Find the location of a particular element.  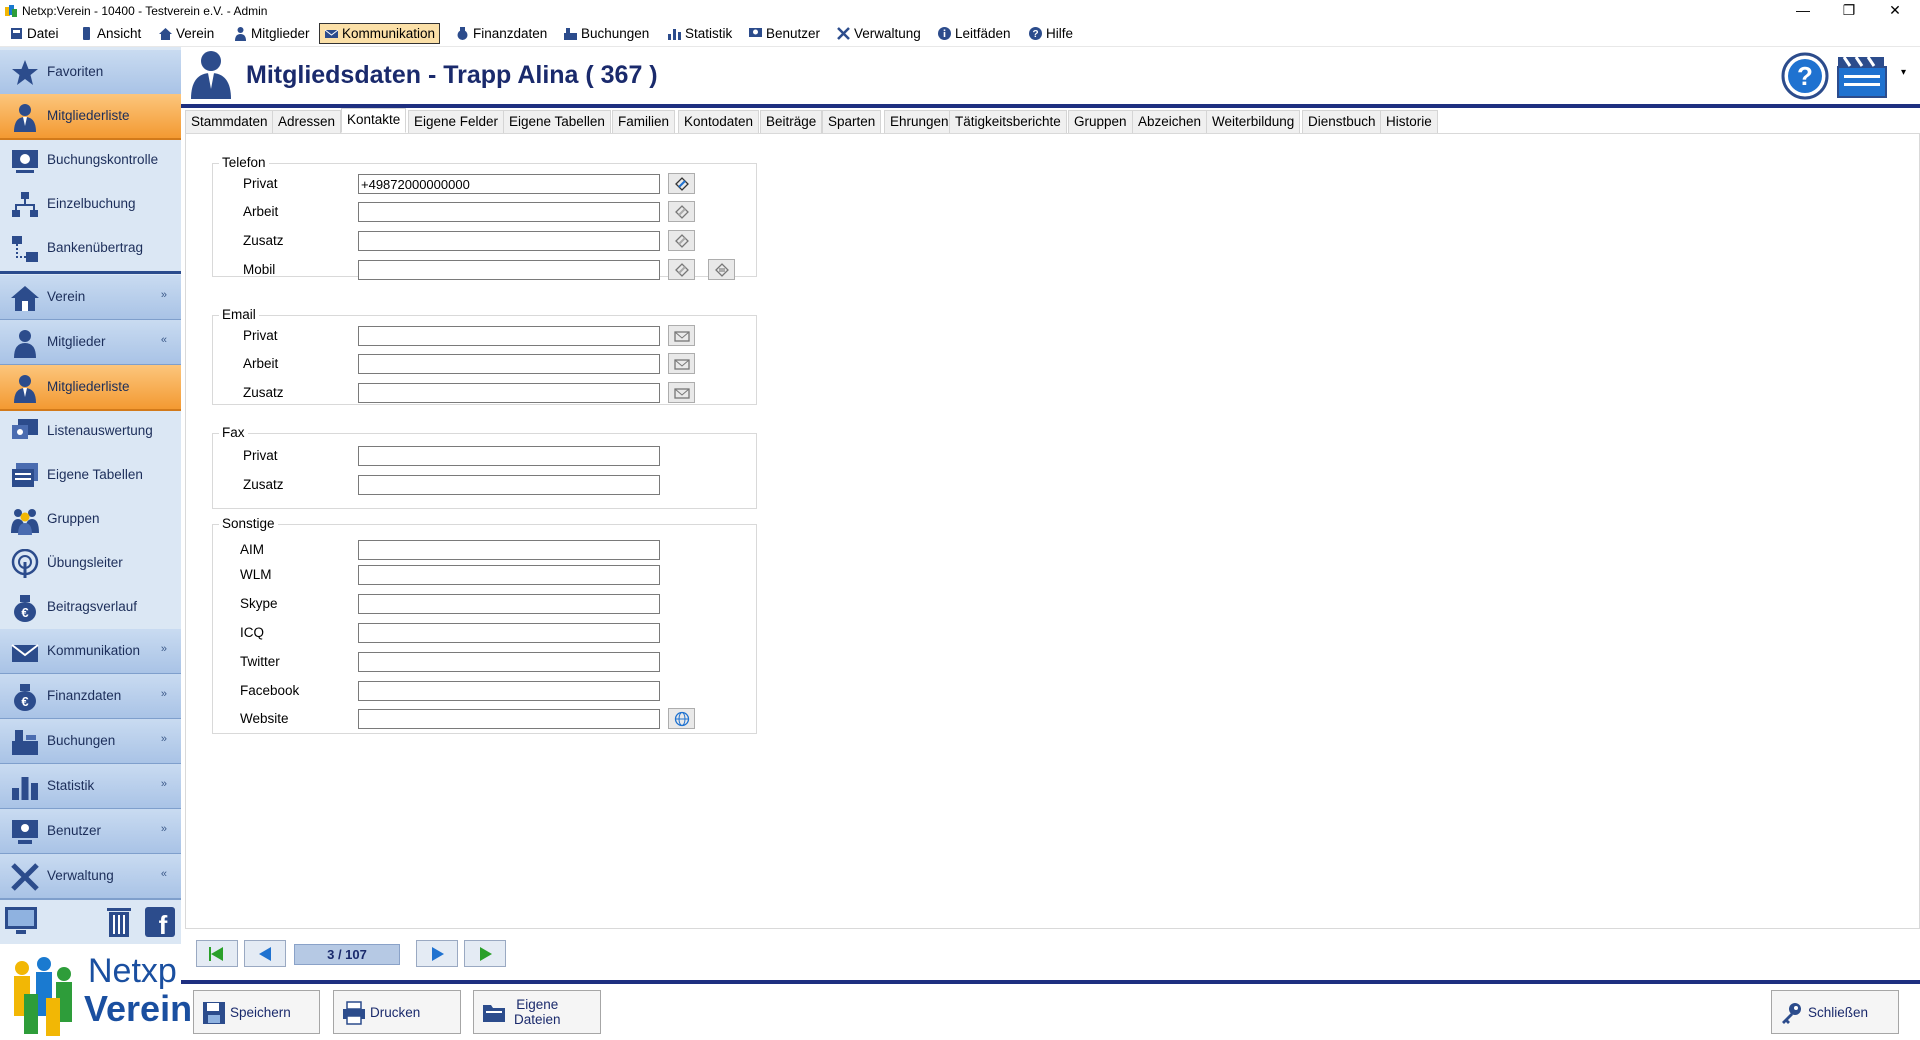

telefon-zusatz-input is located at coordinates (509, 241).